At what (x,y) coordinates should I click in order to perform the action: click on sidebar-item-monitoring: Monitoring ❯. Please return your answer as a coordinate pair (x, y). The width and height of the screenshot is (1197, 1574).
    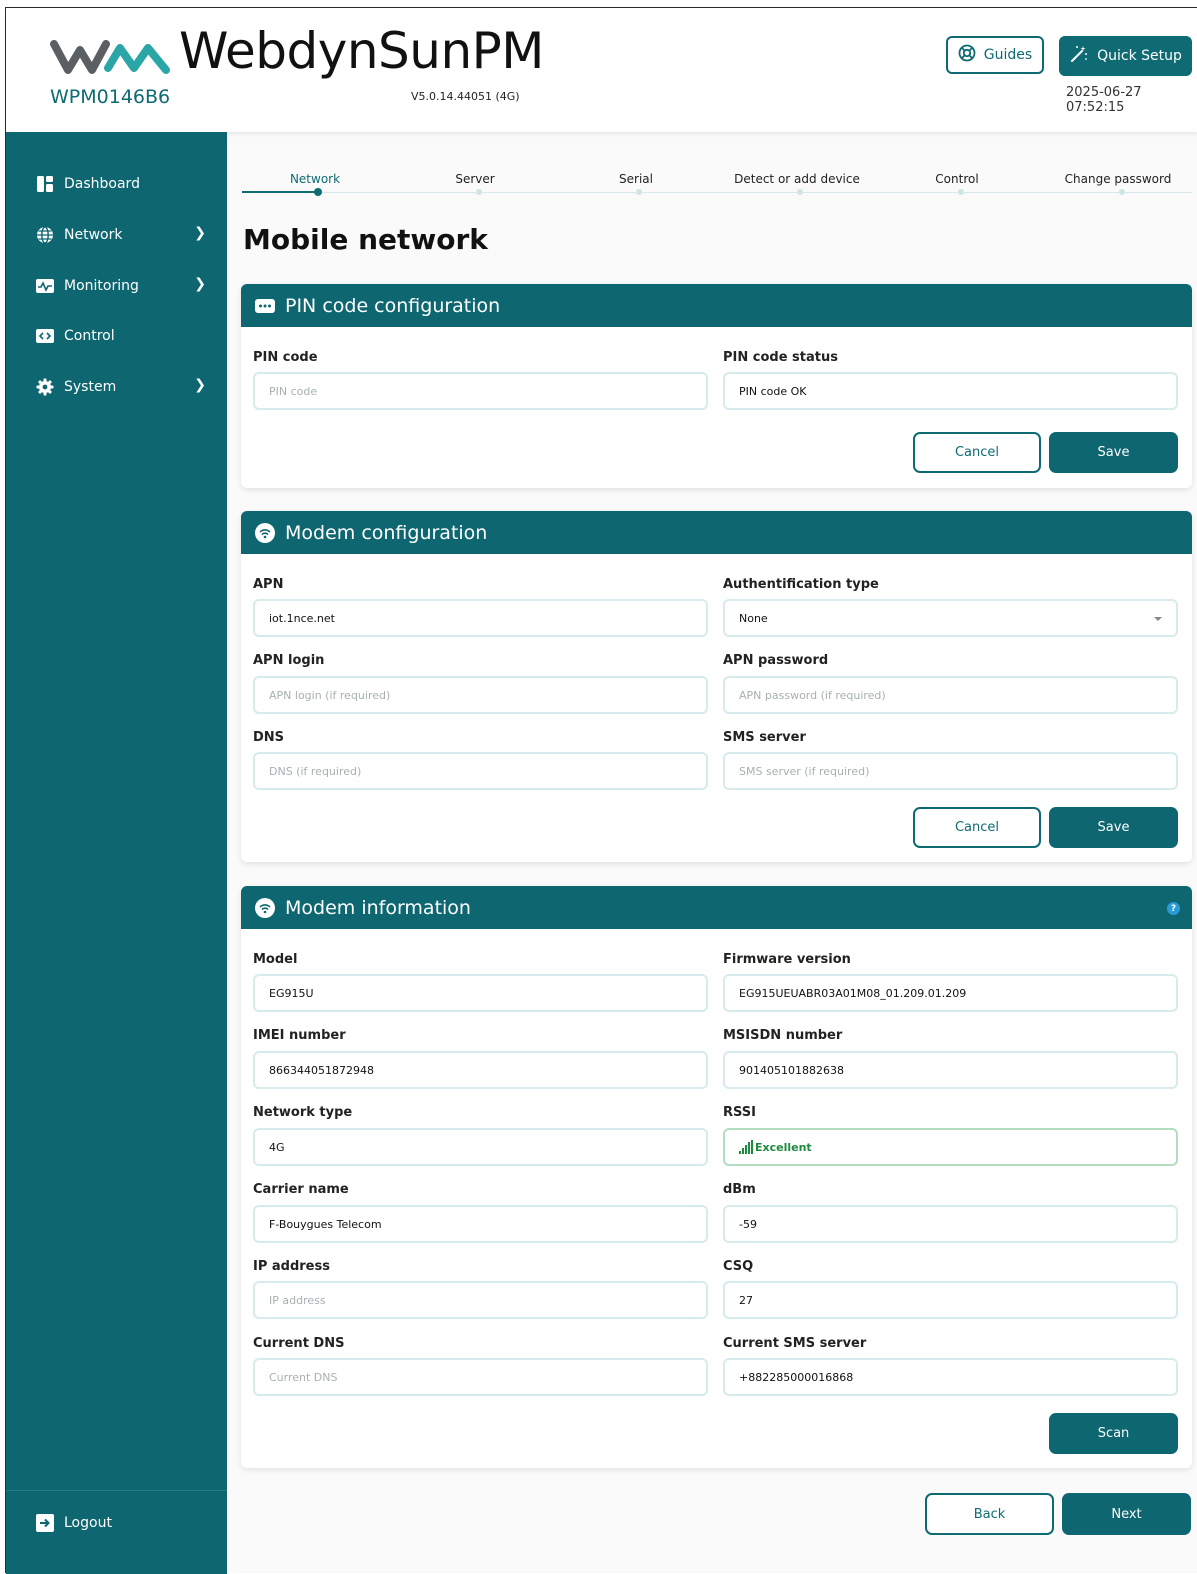
    Looking at the image, I should click on (121, 286).